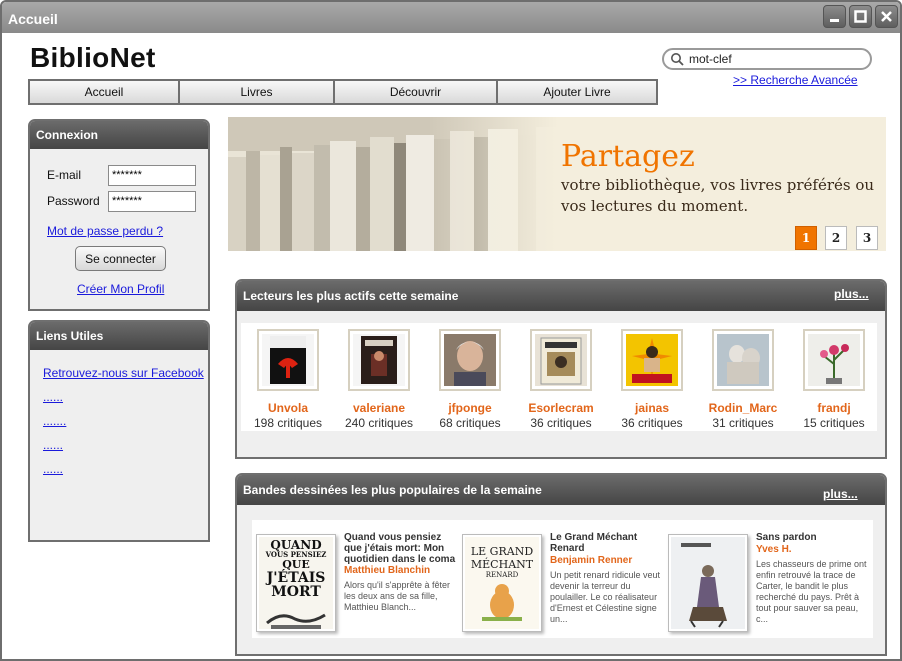 The height and width of the screenshot is (661, 902). Describe the element at coordinates (152, 175) in the screenshot. I see `email-field: *******` at that location.